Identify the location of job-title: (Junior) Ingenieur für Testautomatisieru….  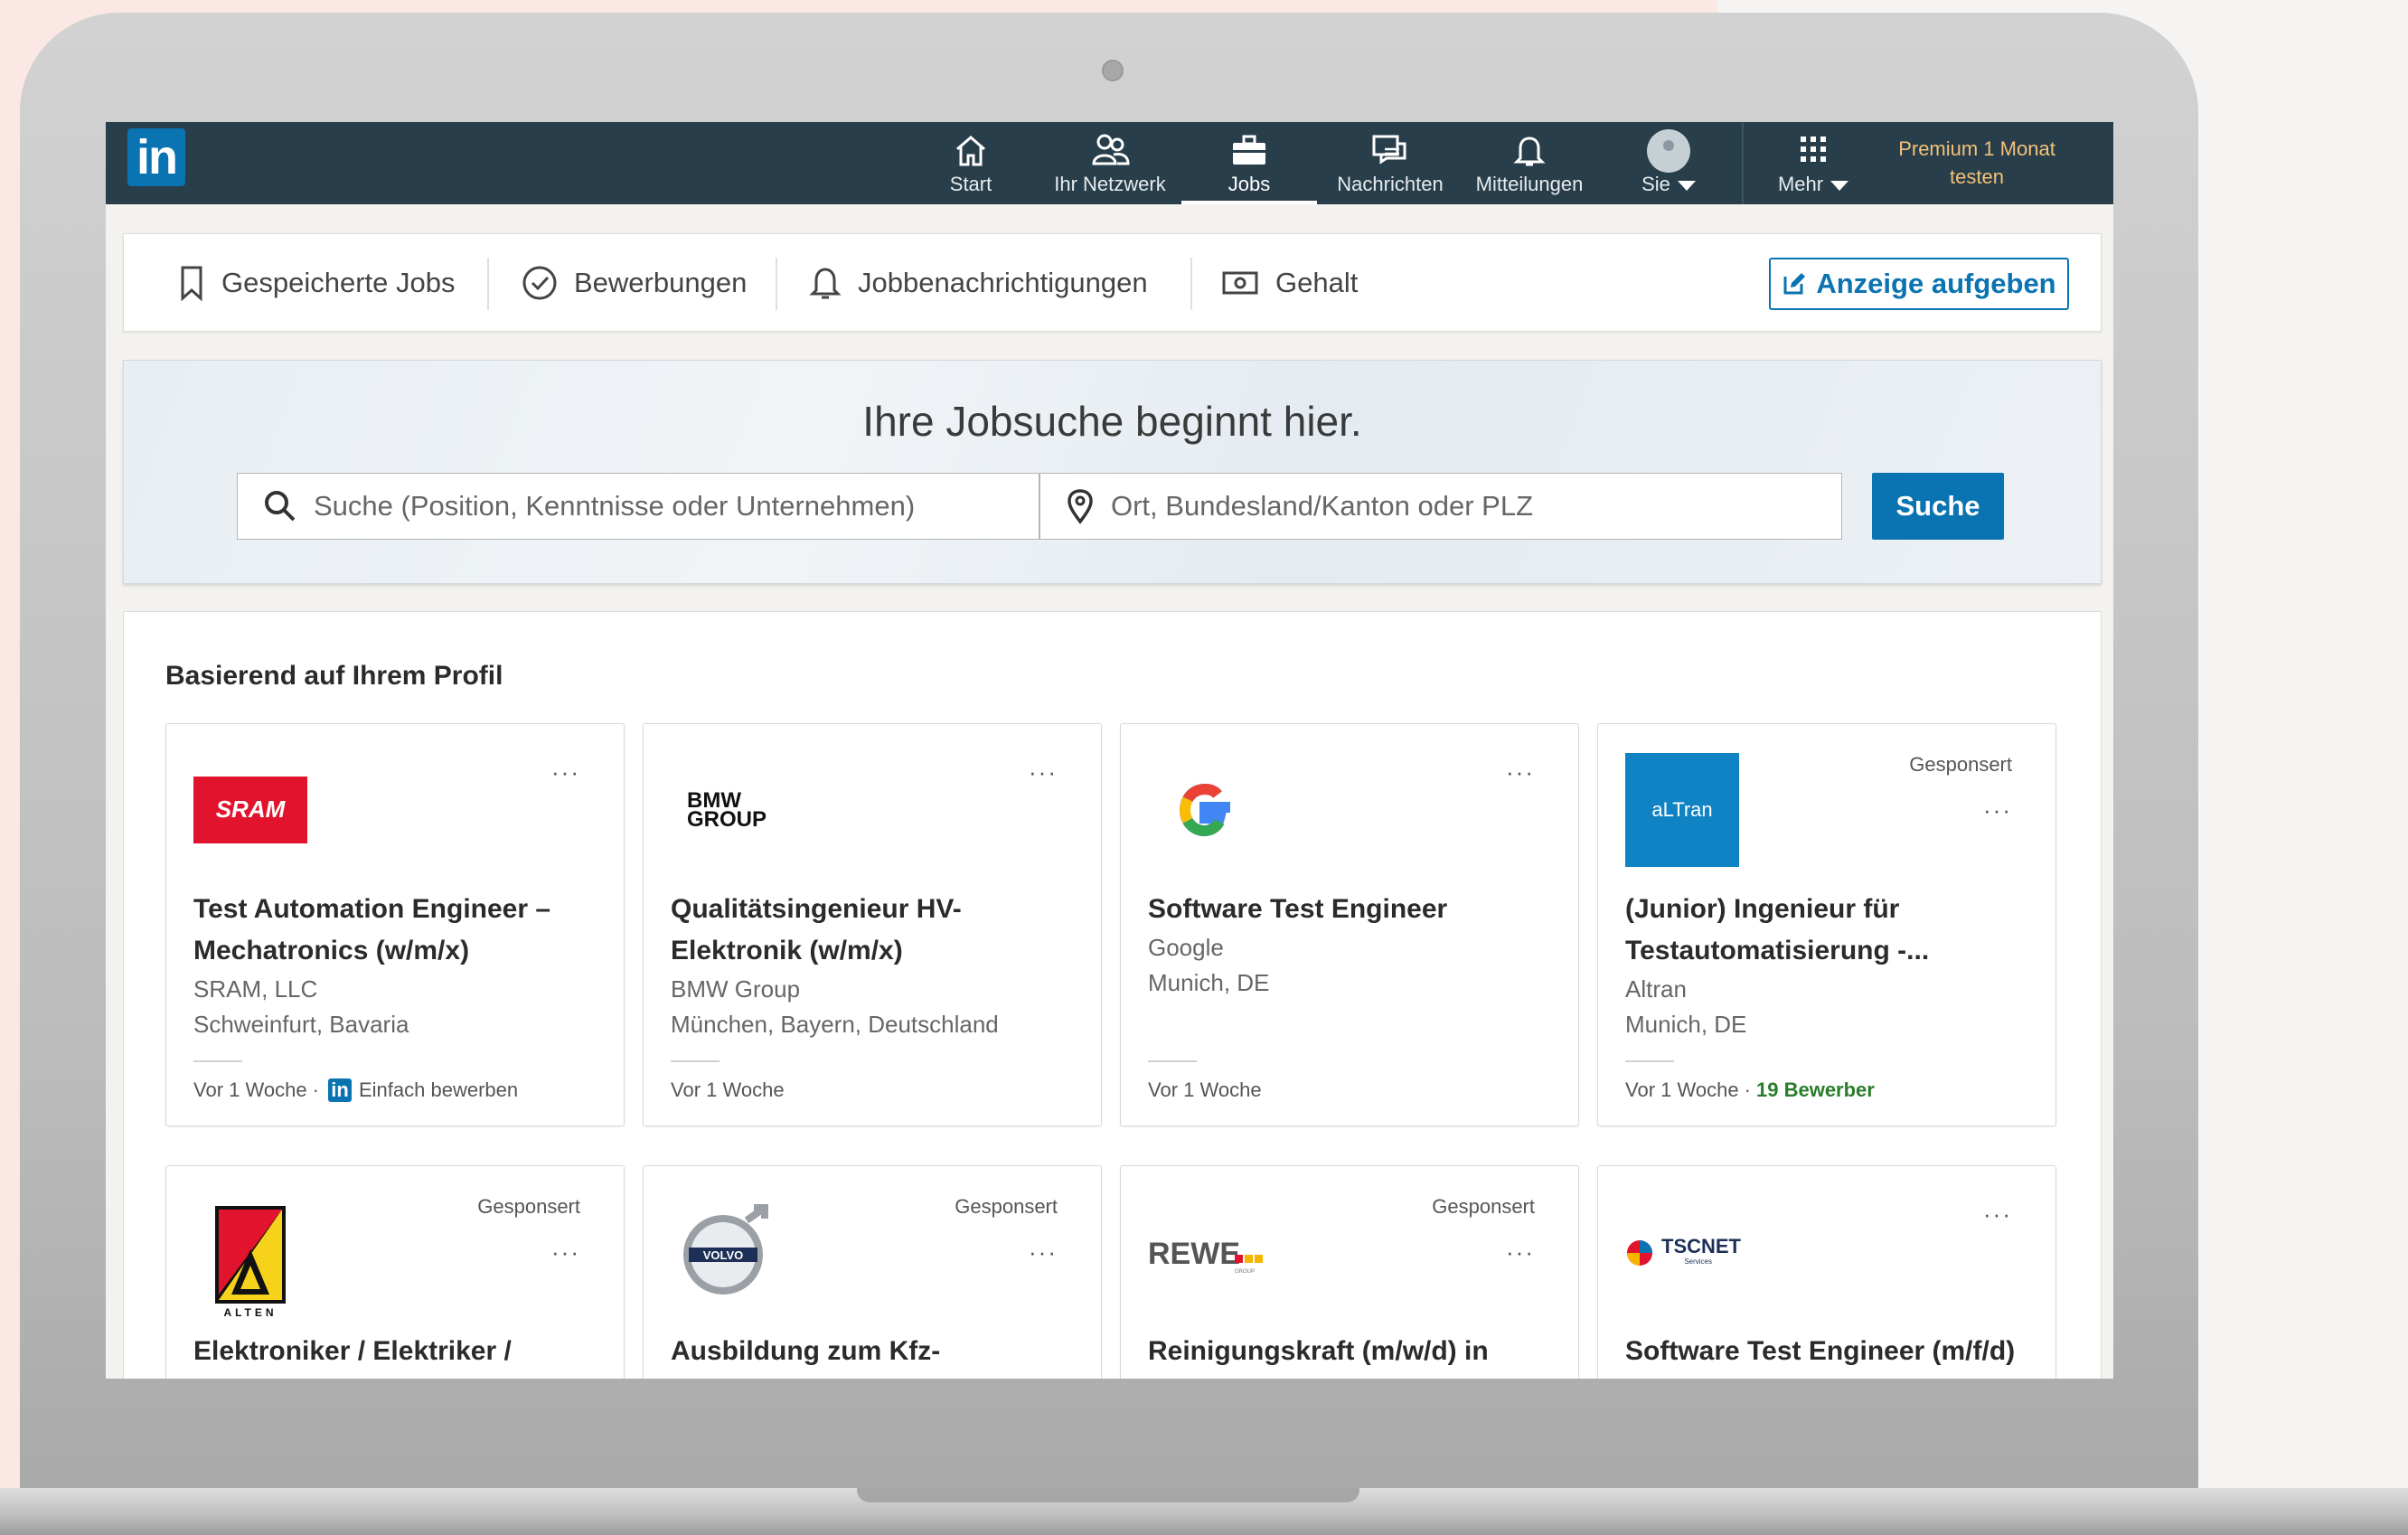
(1824, 930).